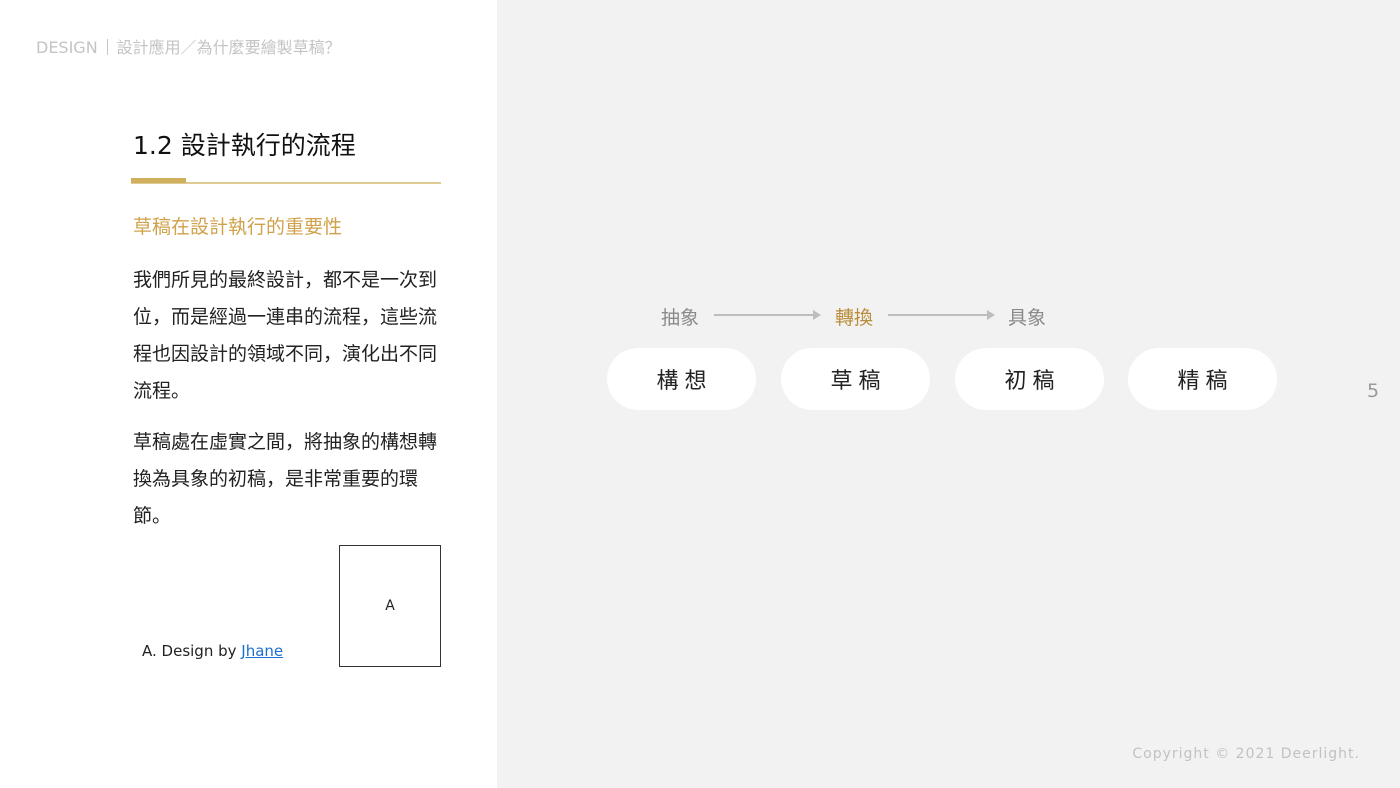 This screenshot has width=1400, height=788. Describe the element at coordinates (1373, 391) in the screenshot. I see `page-number: 5` at that location.